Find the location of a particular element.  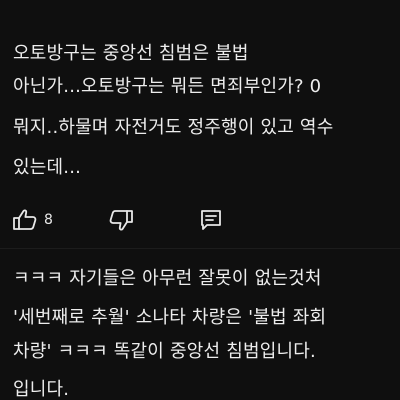

comment-text-line: ㅋㅋㅋ 자기들은 아무런 잘못이 없는것처 is located at coordinates (167, 278).